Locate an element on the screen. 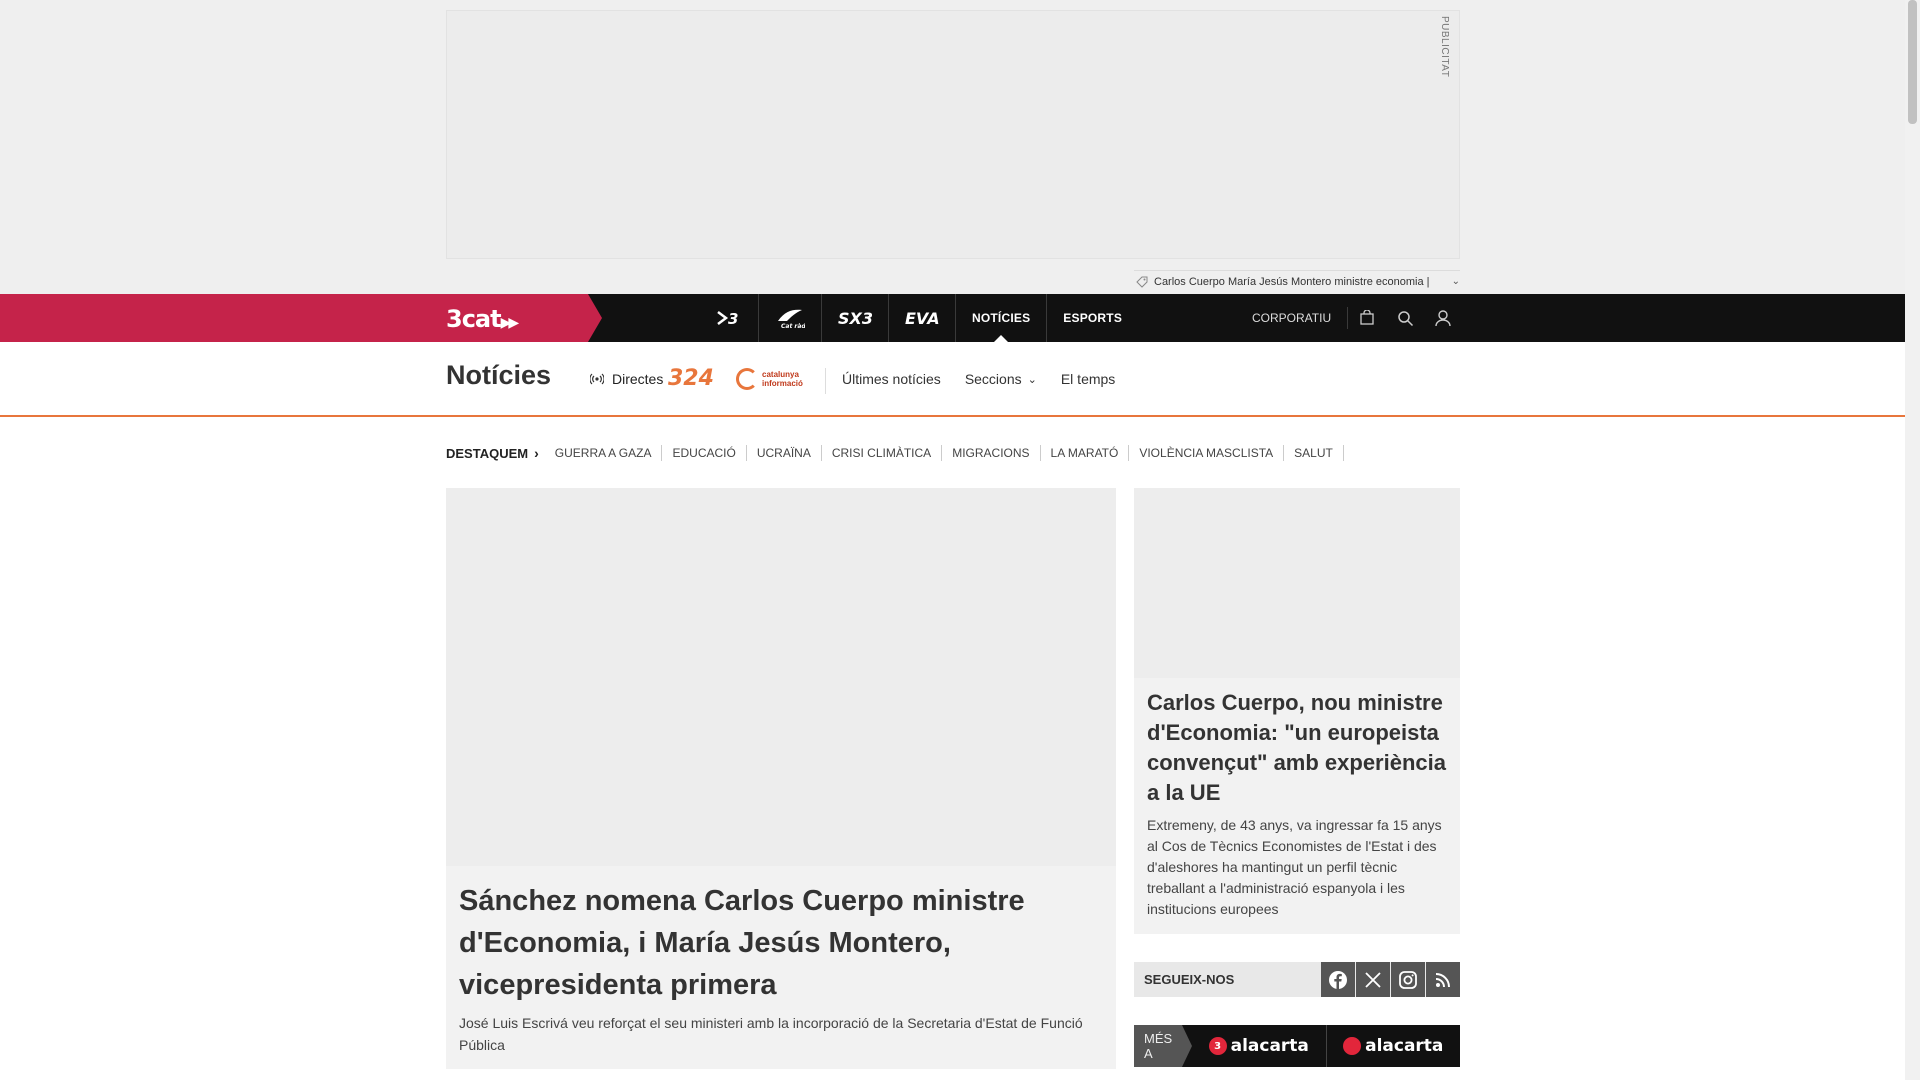  3cat-logo-text: 3cat is located at coordinates (474, 319).